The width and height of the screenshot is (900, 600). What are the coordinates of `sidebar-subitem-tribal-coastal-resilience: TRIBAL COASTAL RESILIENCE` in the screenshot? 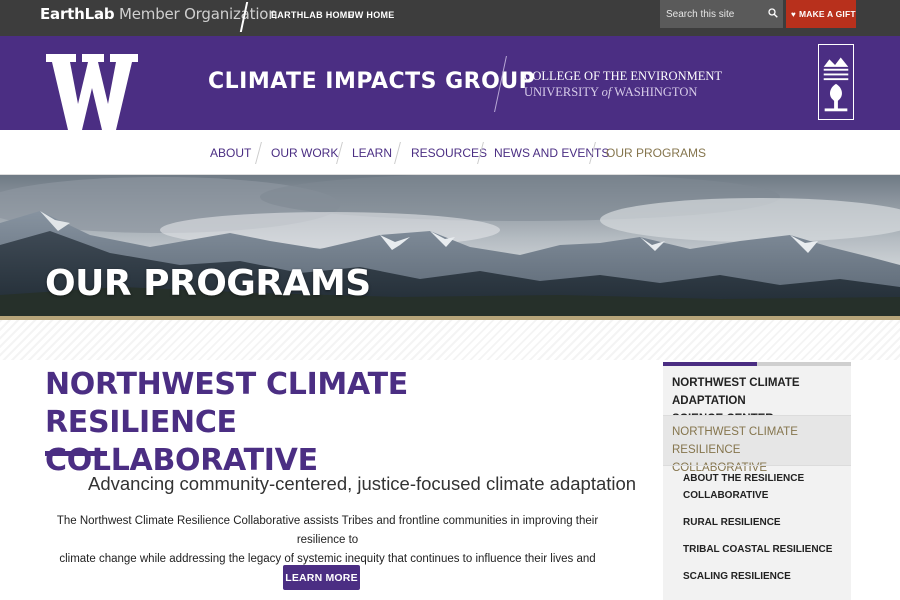 It's located at (763, 549).